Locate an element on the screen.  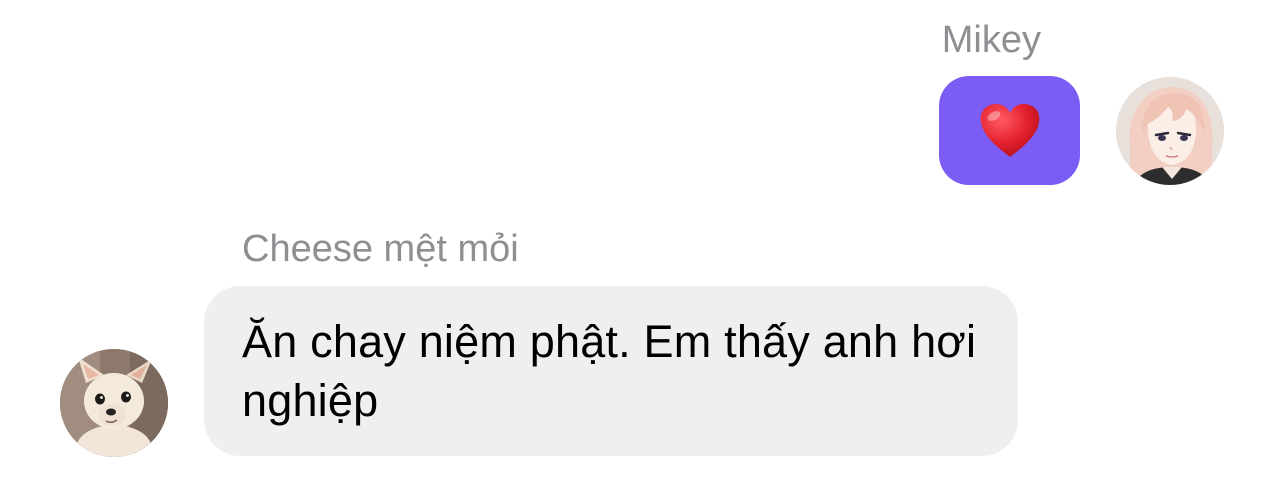
message-bubble-outgoing is located at coordinates (1009, 130).